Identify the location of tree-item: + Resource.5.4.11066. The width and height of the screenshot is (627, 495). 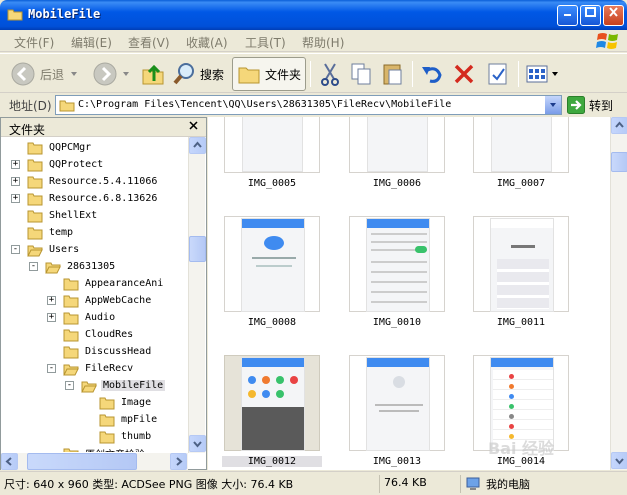
(85, 181).